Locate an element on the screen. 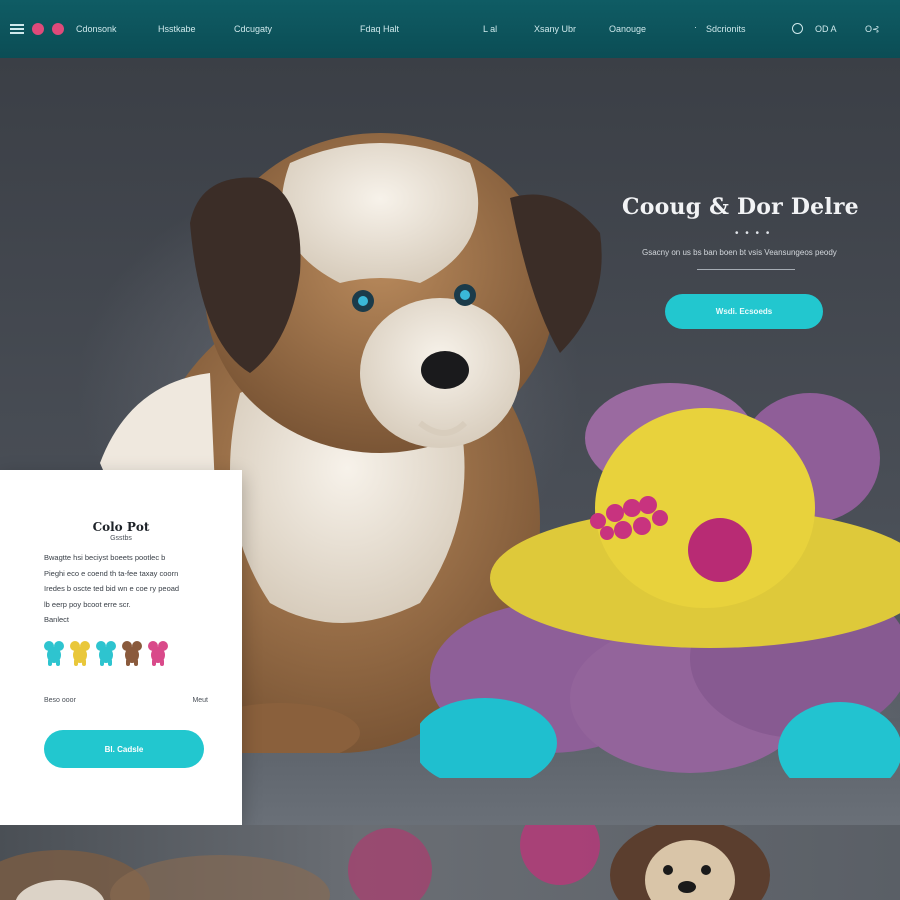 Image resolution: width=900 pixels, height=900 pixels. toy-variant-swatches is located at coordinates (108, 655).